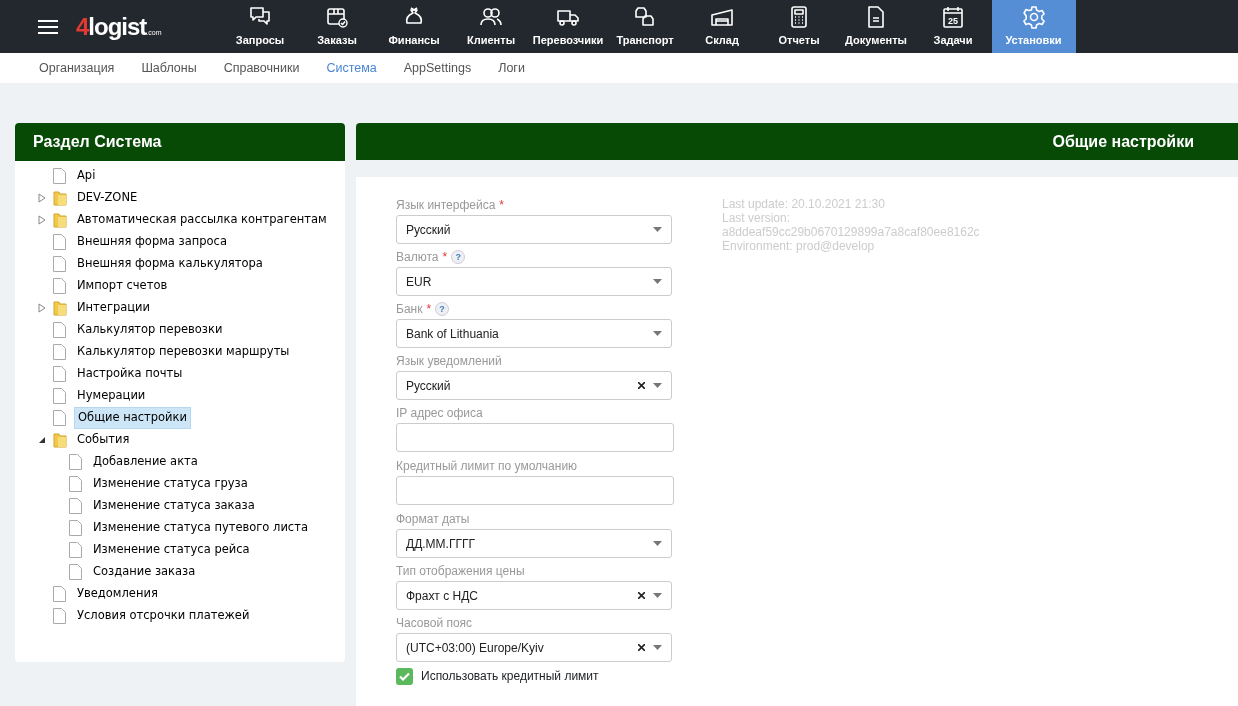 Image resolution: width=1238 pixels, height=706 pixels. I want to click on tree-item: Изменение статуса заказа, so click(174, 506).